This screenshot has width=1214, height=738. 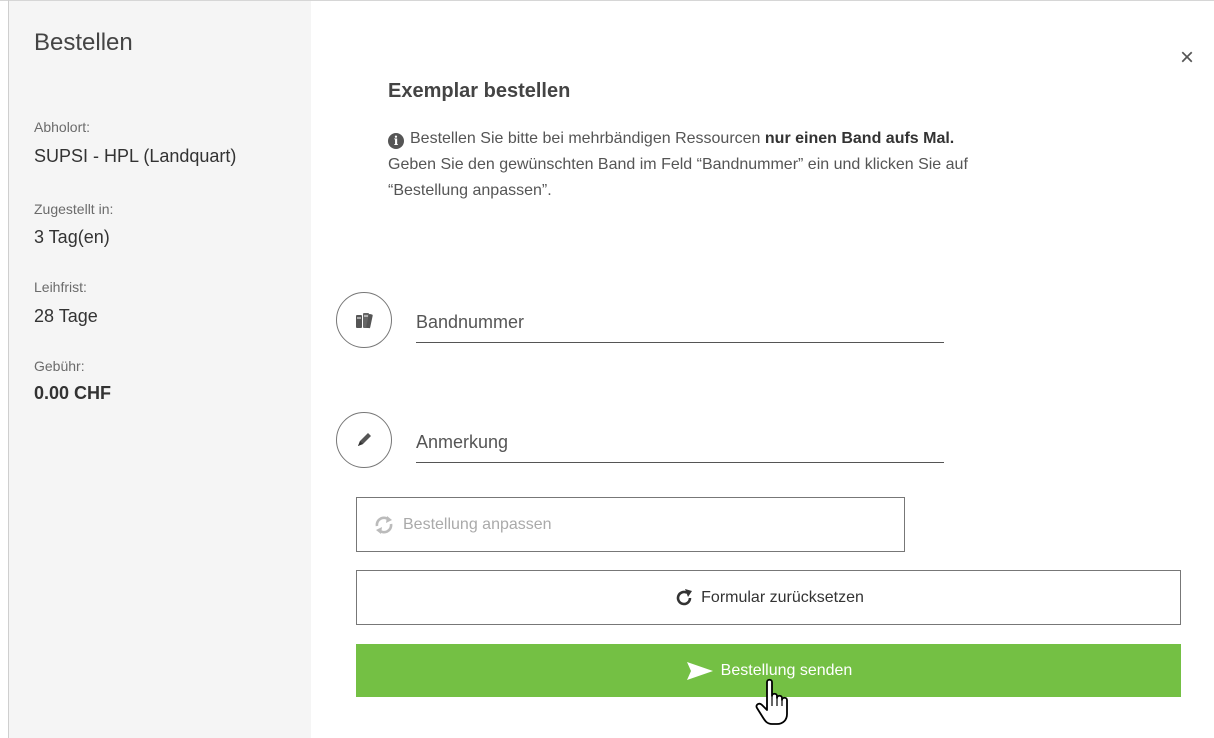 What do you see at coordinates (396, 141) in the screenshot?
I see `info-icon: i` at bounding box center [396, 141].